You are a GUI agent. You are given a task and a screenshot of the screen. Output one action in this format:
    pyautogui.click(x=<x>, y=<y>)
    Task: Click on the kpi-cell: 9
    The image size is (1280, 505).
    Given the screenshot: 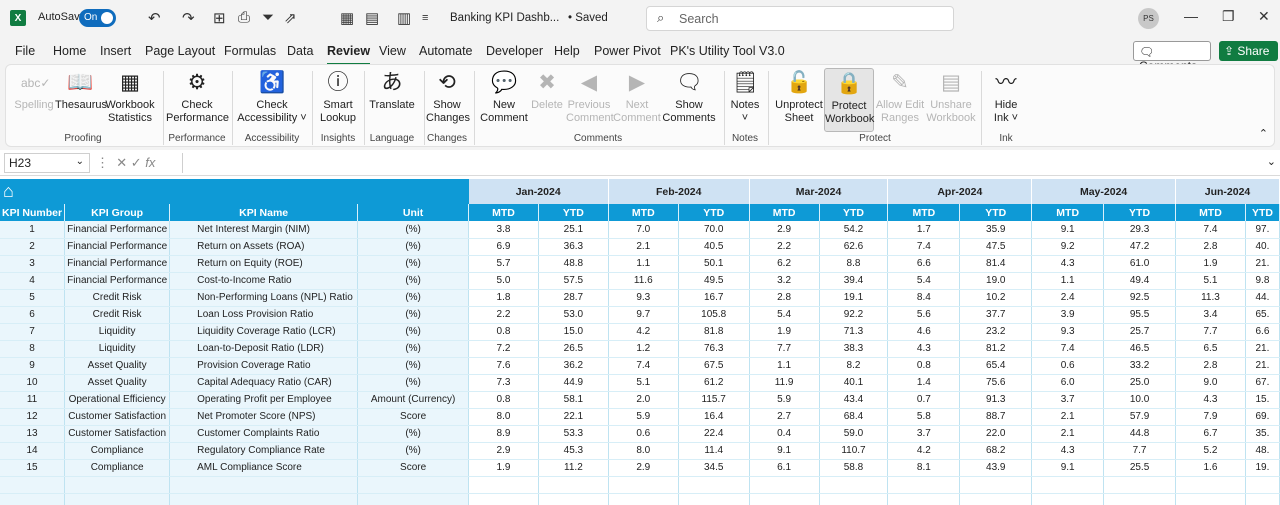 What is the action you would take?
    pyautogui.click(x=33, y=366)
    